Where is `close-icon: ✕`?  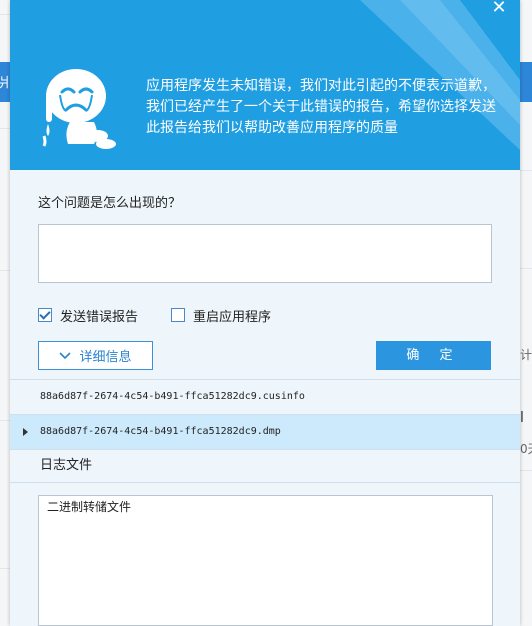
close-icon: ✕ is located at coordinates (499, 9).